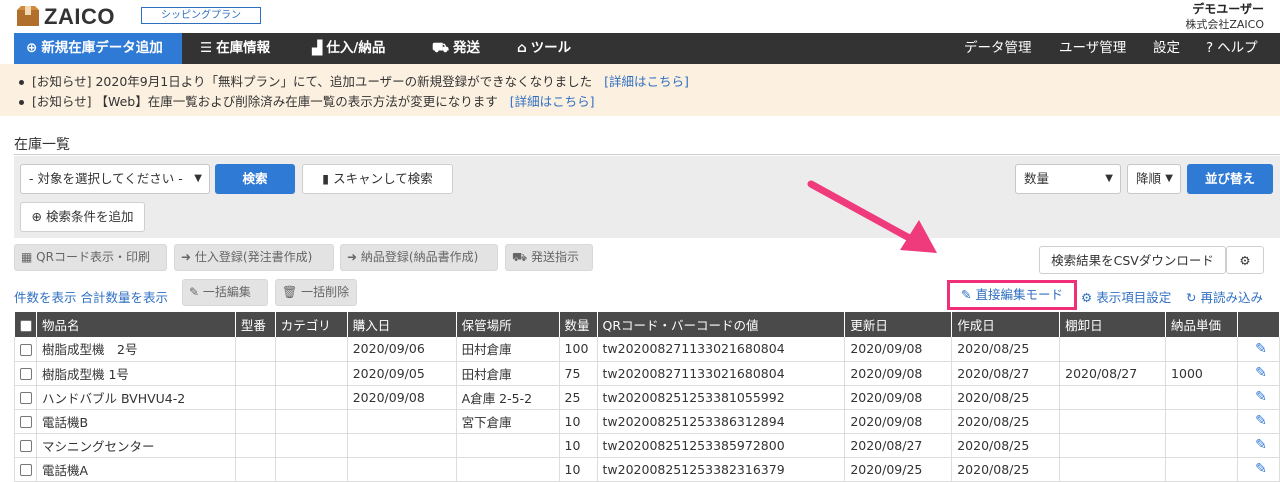  What do you see at coordinates (872, 216) in the screenshot?
I see `pointer-arrow` at bounding box center [872, 216].